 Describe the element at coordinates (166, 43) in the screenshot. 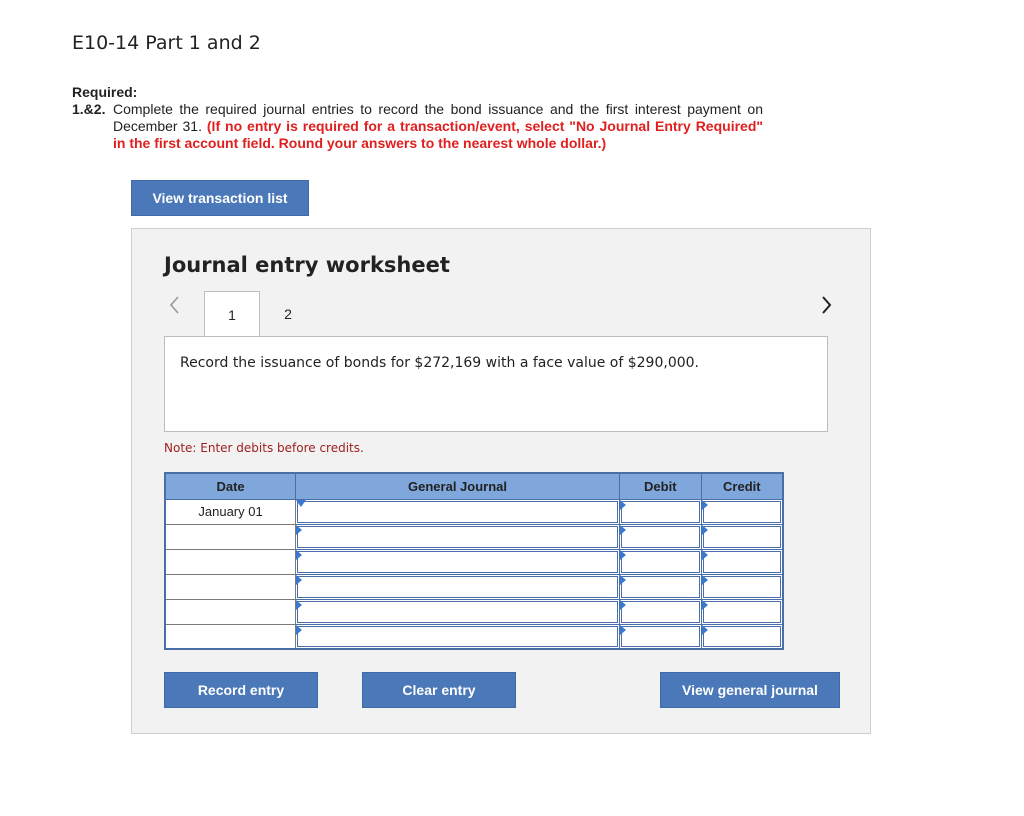

I see `page-title: E10-14 Part 1 and 2` at that location.